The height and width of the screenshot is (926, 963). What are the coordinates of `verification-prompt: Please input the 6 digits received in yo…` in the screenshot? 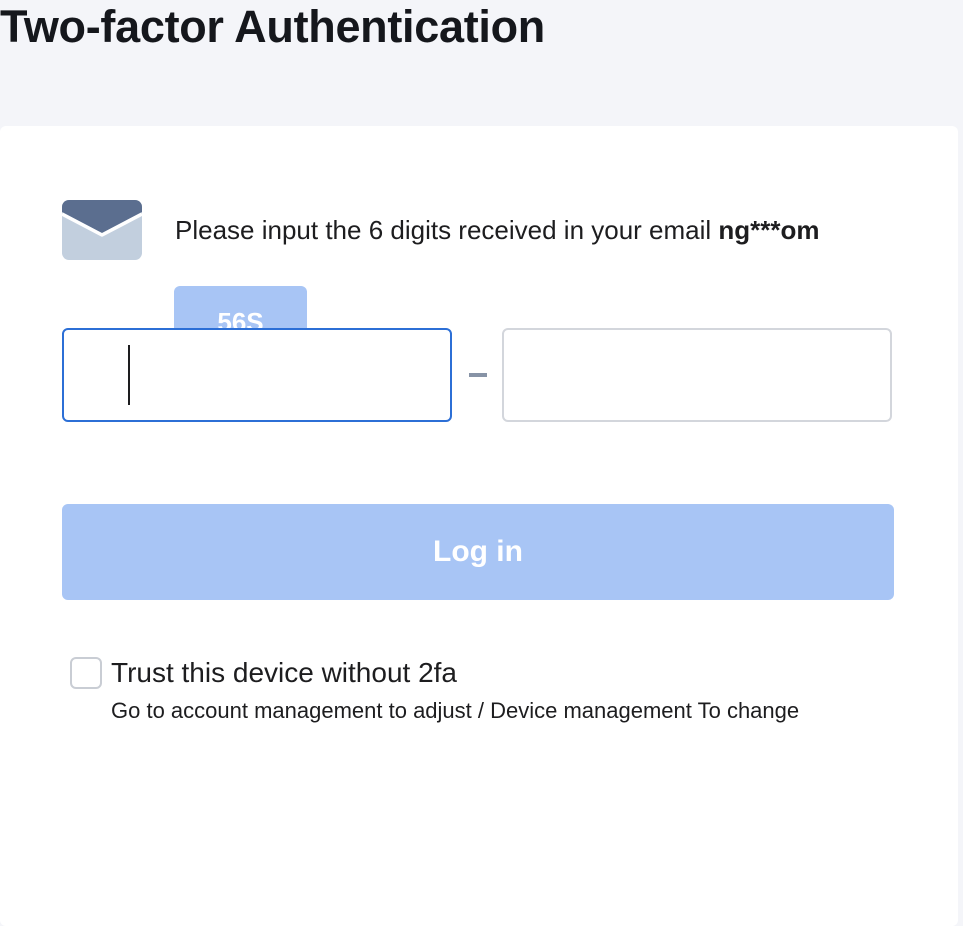 It's located at (497, 230).